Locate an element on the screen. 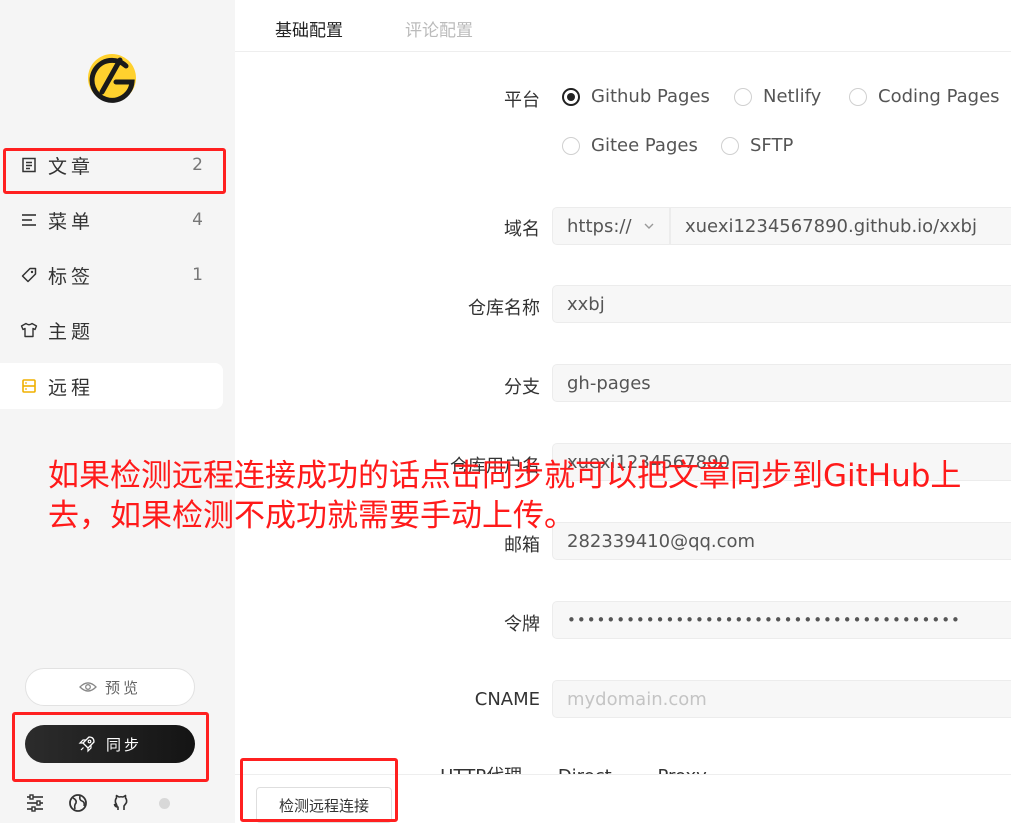 The height and width of the screenshot is (823, 1011). domain-input: xuexi1234567890.github.io/xxbj is located at coordinates (840, 226).